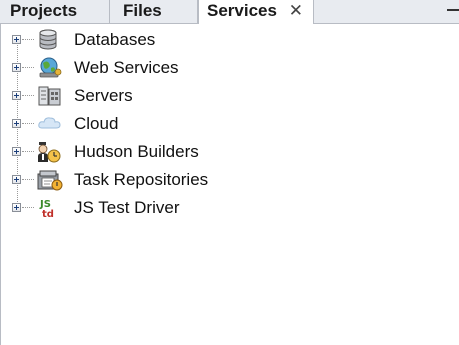 This screenshot has width=459, height=345. Describe the element at coordinates (296, 10) in the screenshot. I see `close-tab-icon: ✕` at that location.